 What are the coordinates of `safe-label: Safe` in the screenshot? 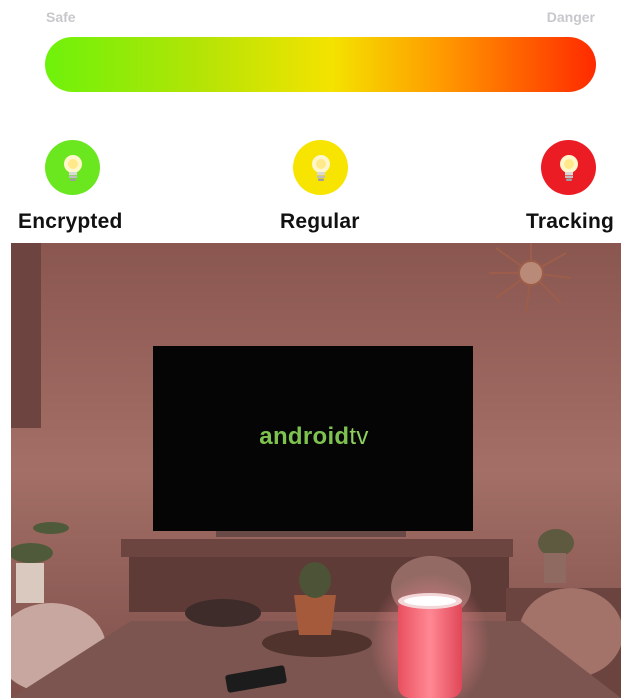 It's located at (61, 17).